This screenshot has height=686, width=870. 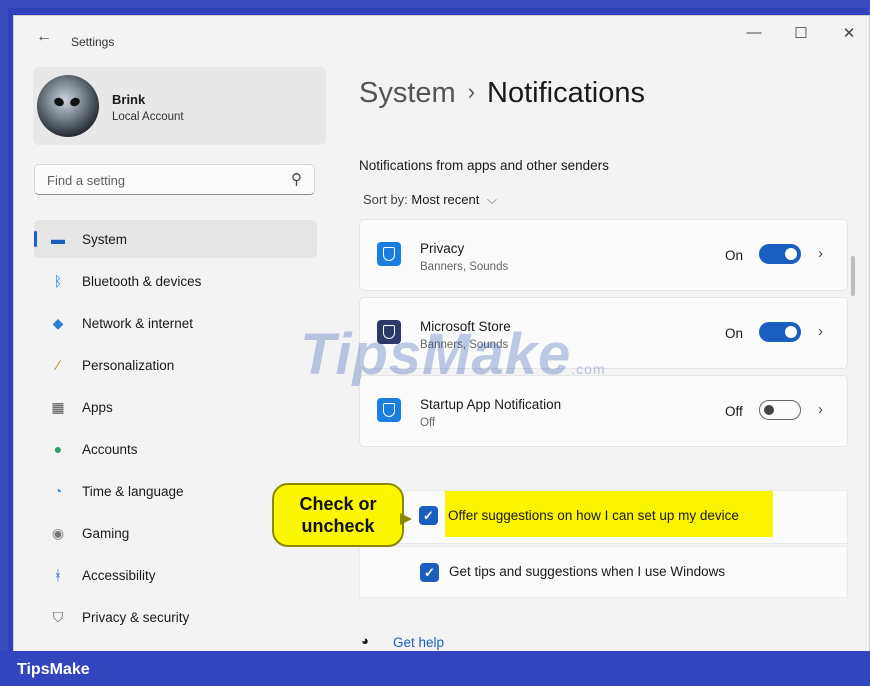 What do you see at coordinates (129, 99) in the screenshot?
I see `account-name: Brink` at bounding box center [129, 99].